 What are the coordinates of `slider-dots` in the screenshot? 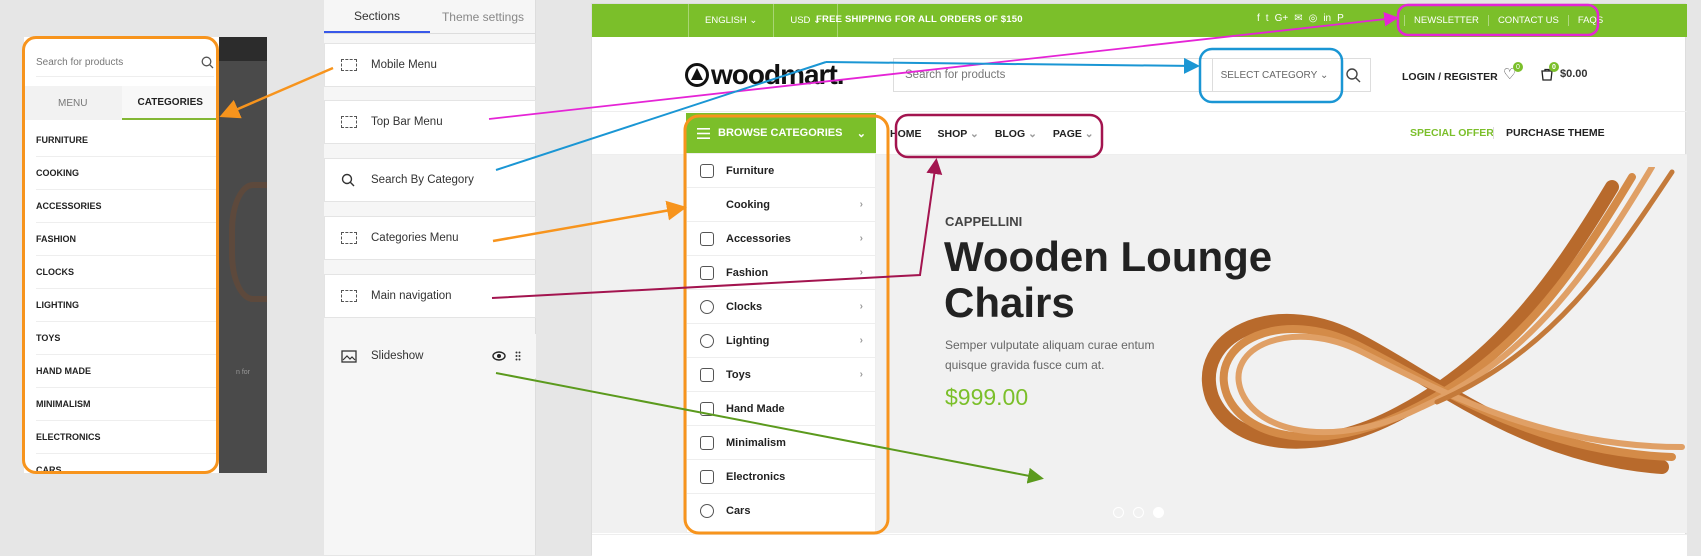 It's located at (1138, 512).